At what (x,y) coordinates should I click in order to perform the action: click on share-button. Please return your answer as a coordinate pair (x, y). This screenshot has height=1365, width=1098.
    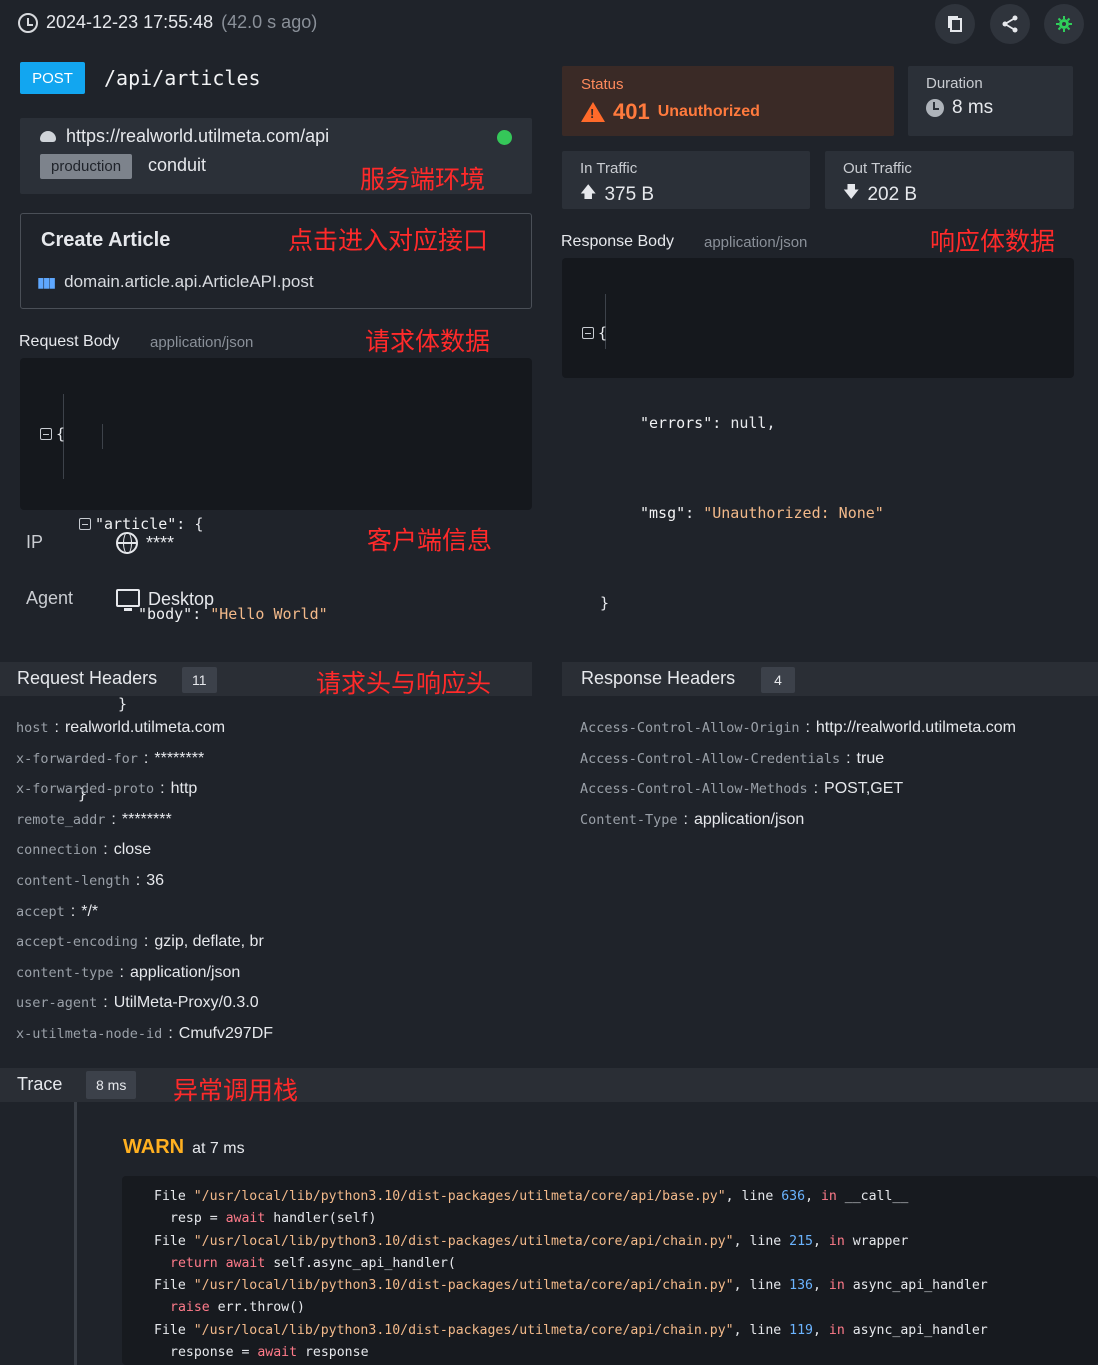
    Looking at the image, I should click on (1010, 24).